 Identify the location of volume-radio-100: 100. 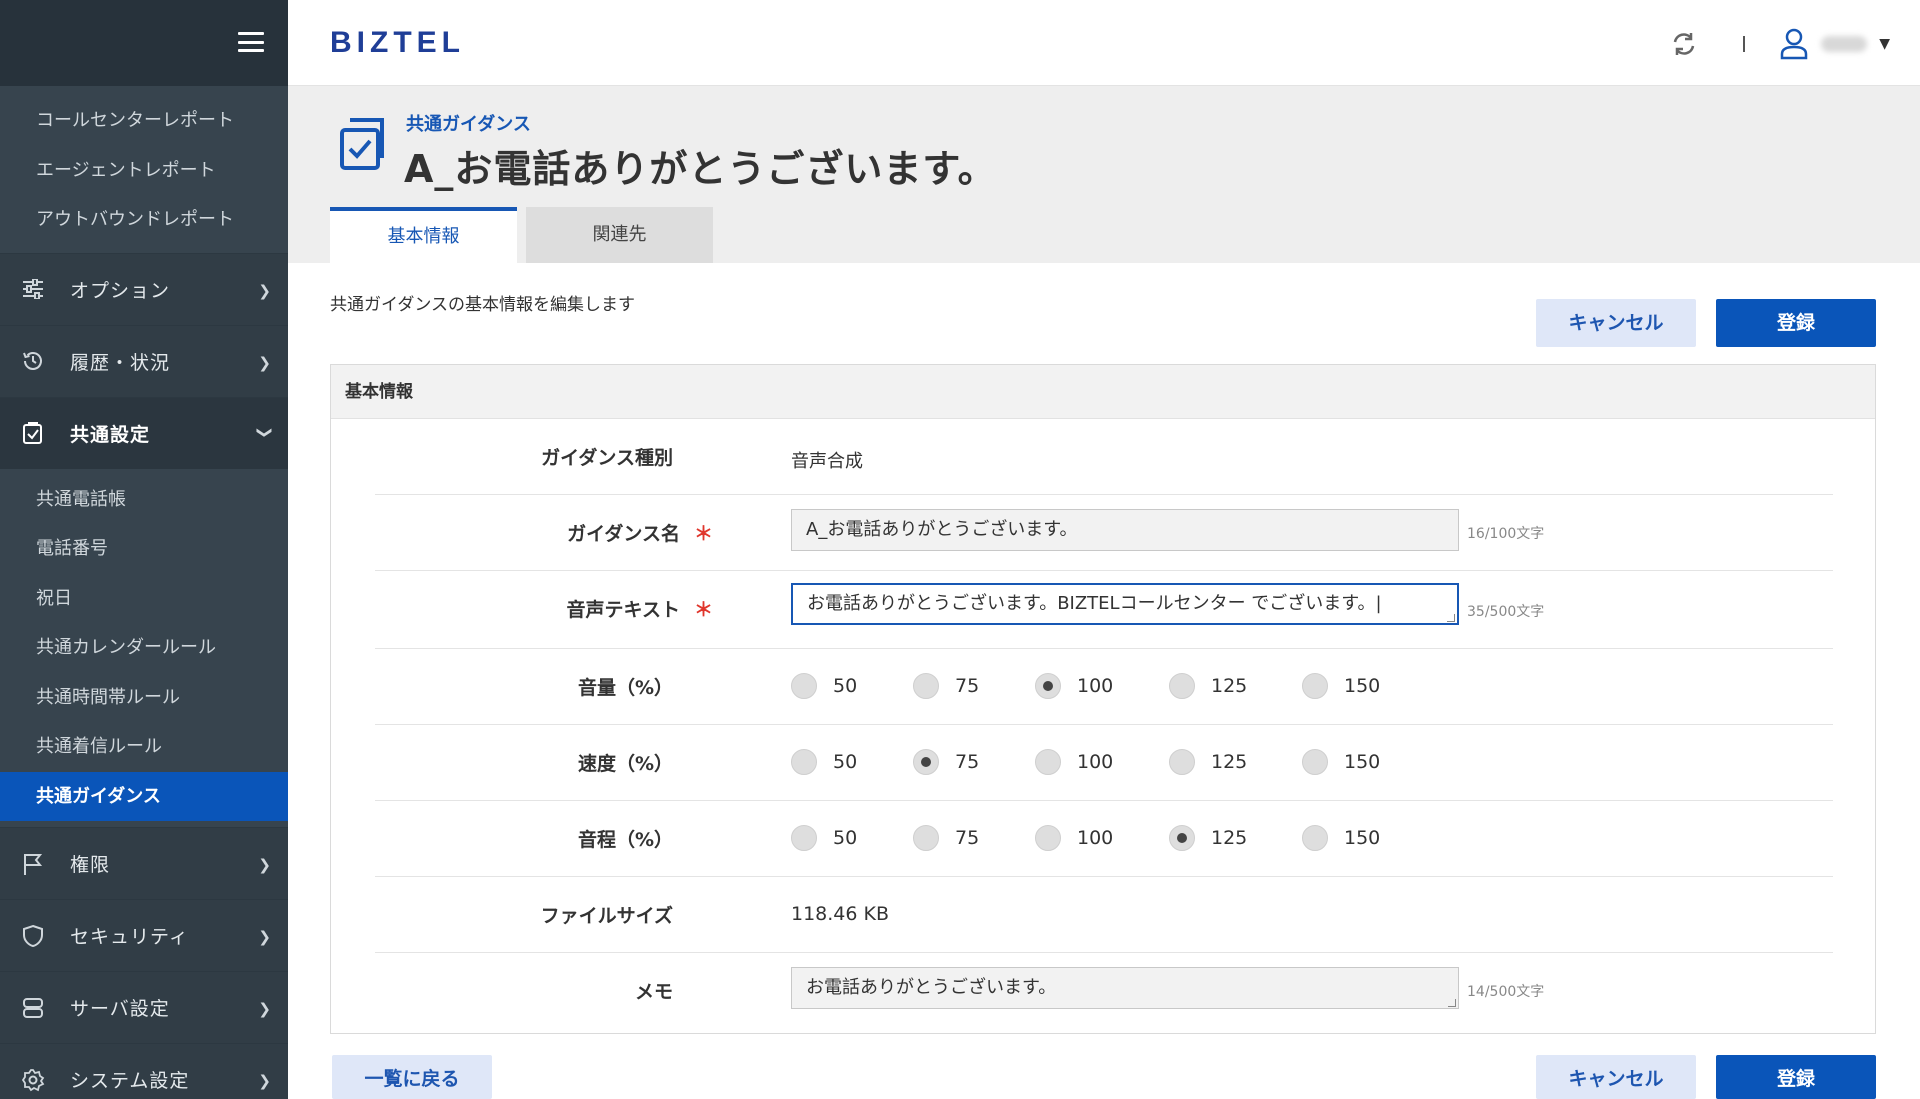
(1102, 686).